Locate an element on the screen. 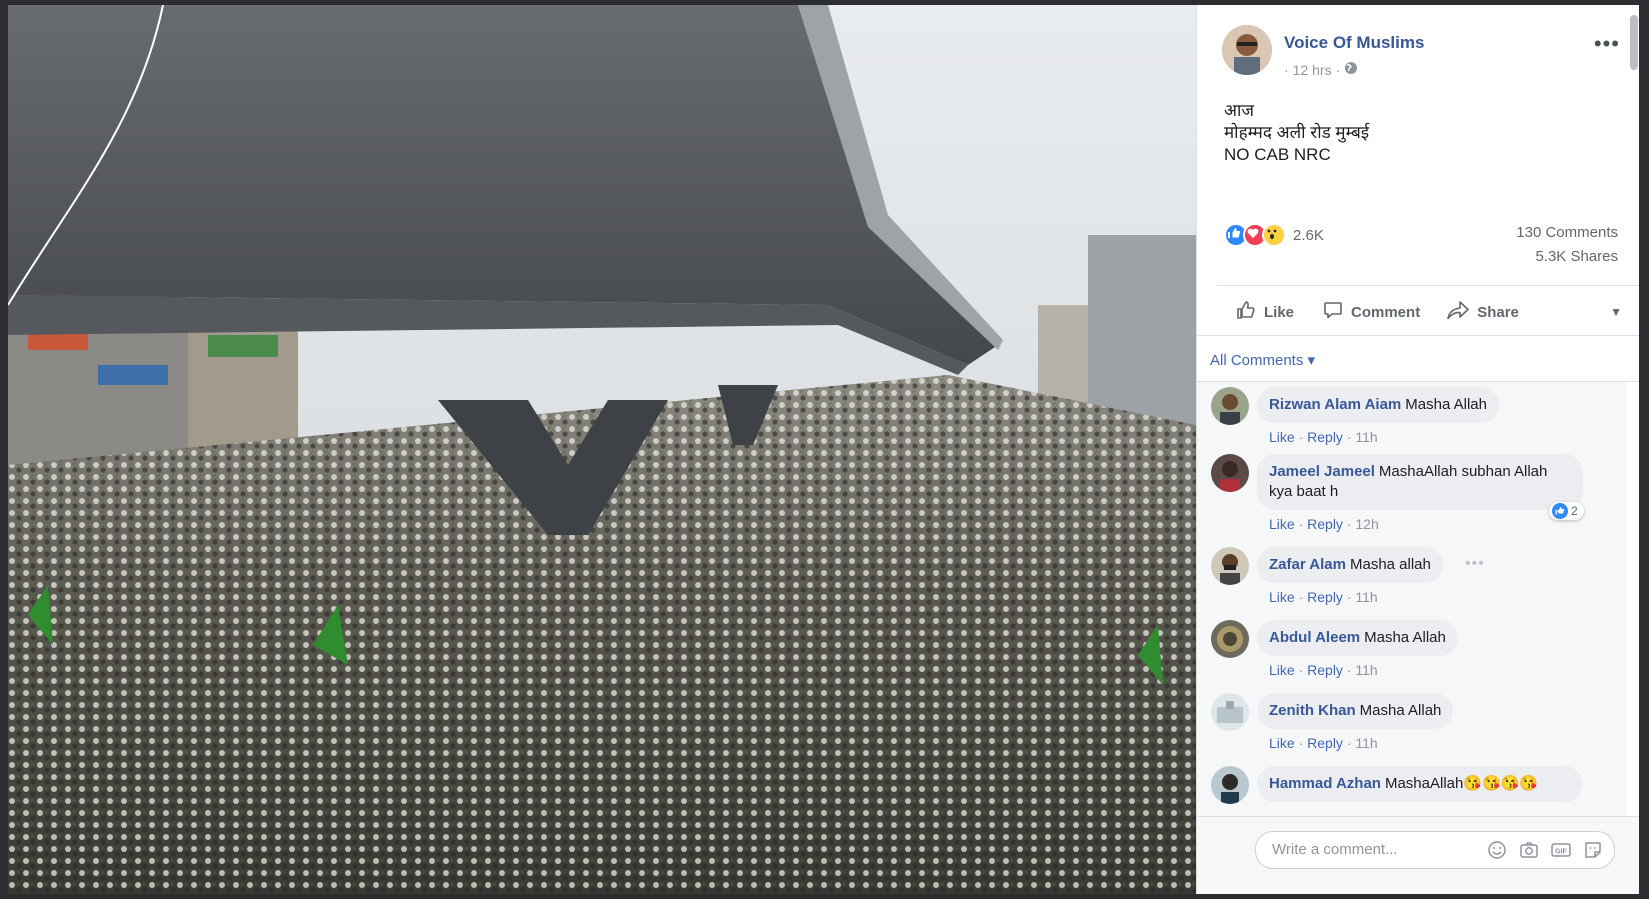 The height and width of the screenshot is (899, 1649). post-meta: · 12 hrs · is located at coordinates (1321, 69).